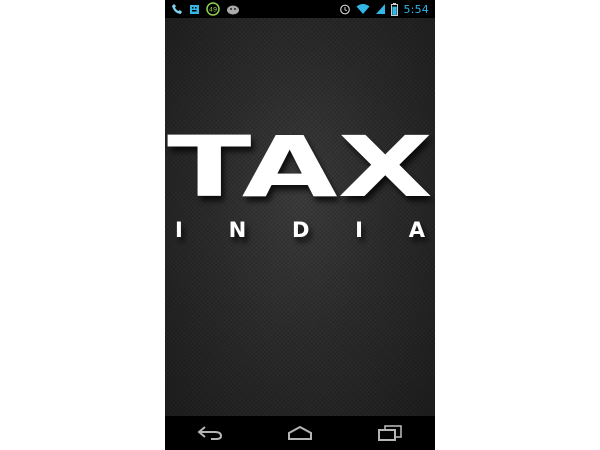 The image size is (600, 450). I want to click on back-icon, so click(210, 433).